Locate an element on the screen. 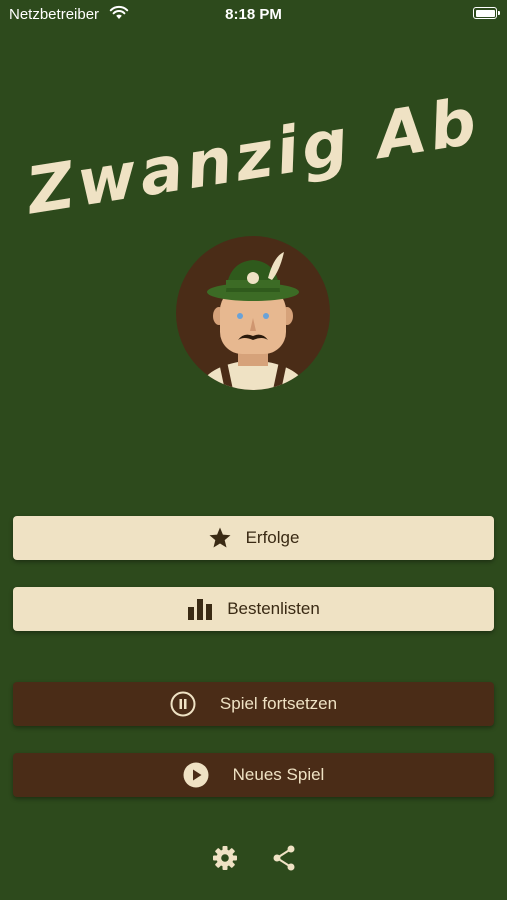 This screenshot has height=900, width=507. achievements-label: Erfolge is located at coordinates (272, 537).